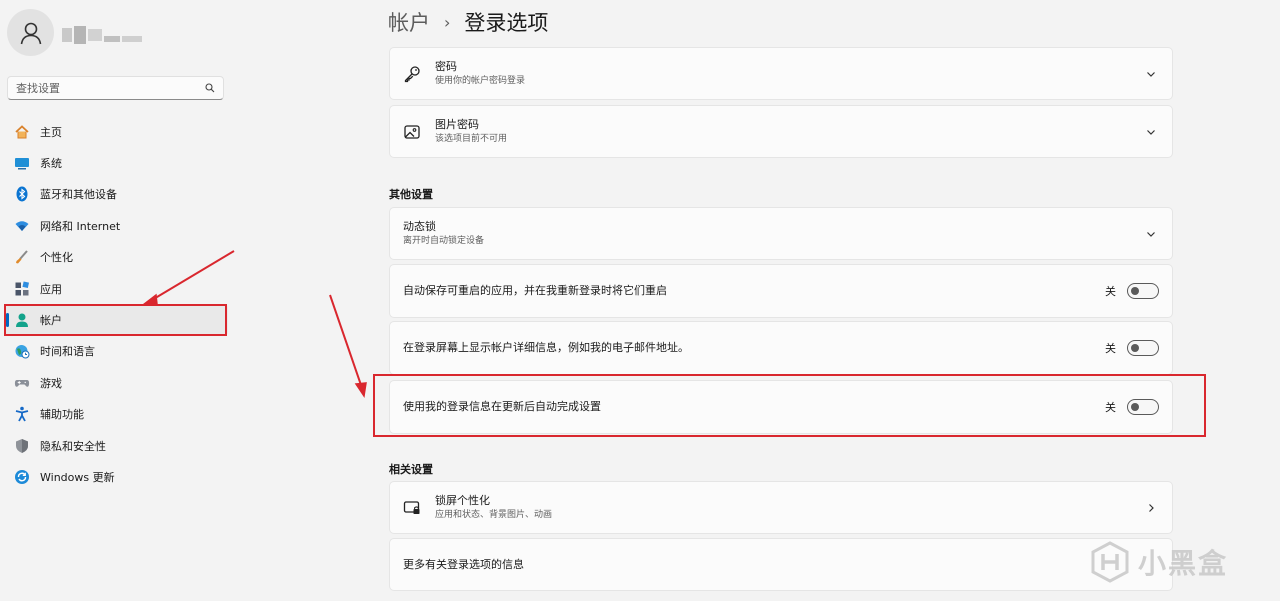 This screenshot has width=1280, height=601. What do you see at coordinates (22, 194) in the screenshot?
I see `bluetooth-icon` at bounding box center [22, 194].